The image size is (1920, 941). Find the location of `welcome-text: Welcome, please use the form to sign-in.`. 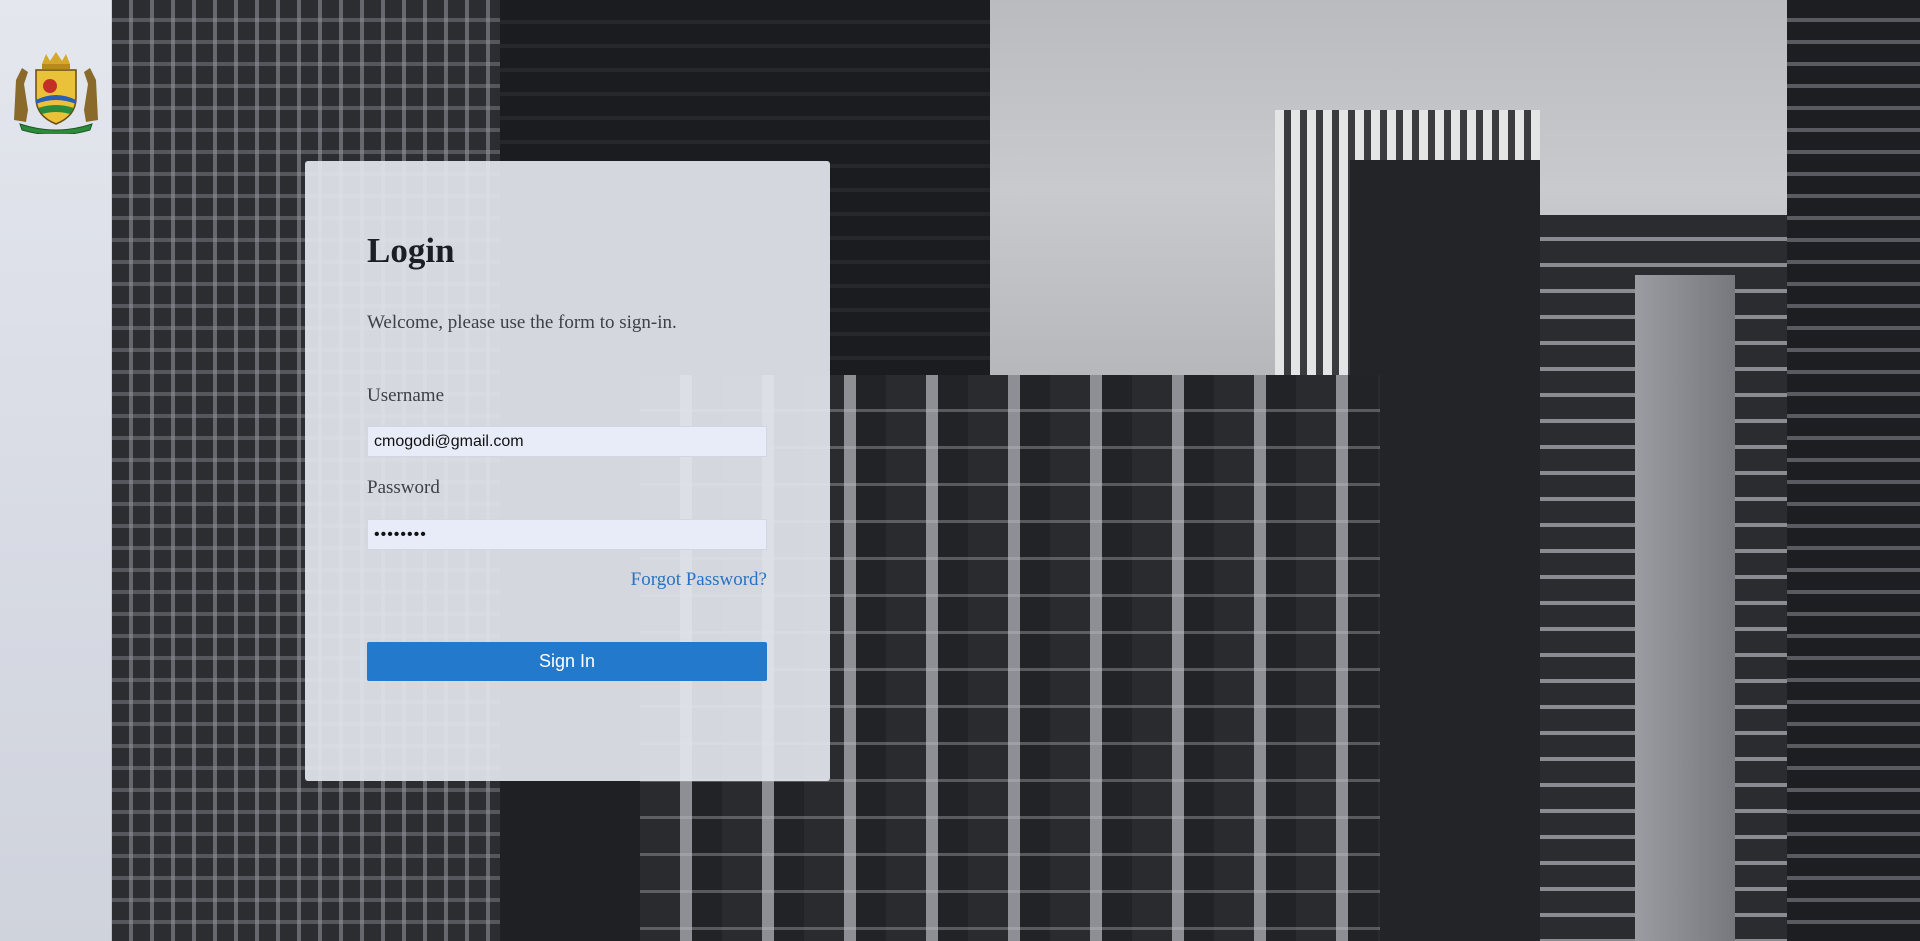

welcome-text: Welcome, please use the form to sign-in. is located at coordinates (522, 322).